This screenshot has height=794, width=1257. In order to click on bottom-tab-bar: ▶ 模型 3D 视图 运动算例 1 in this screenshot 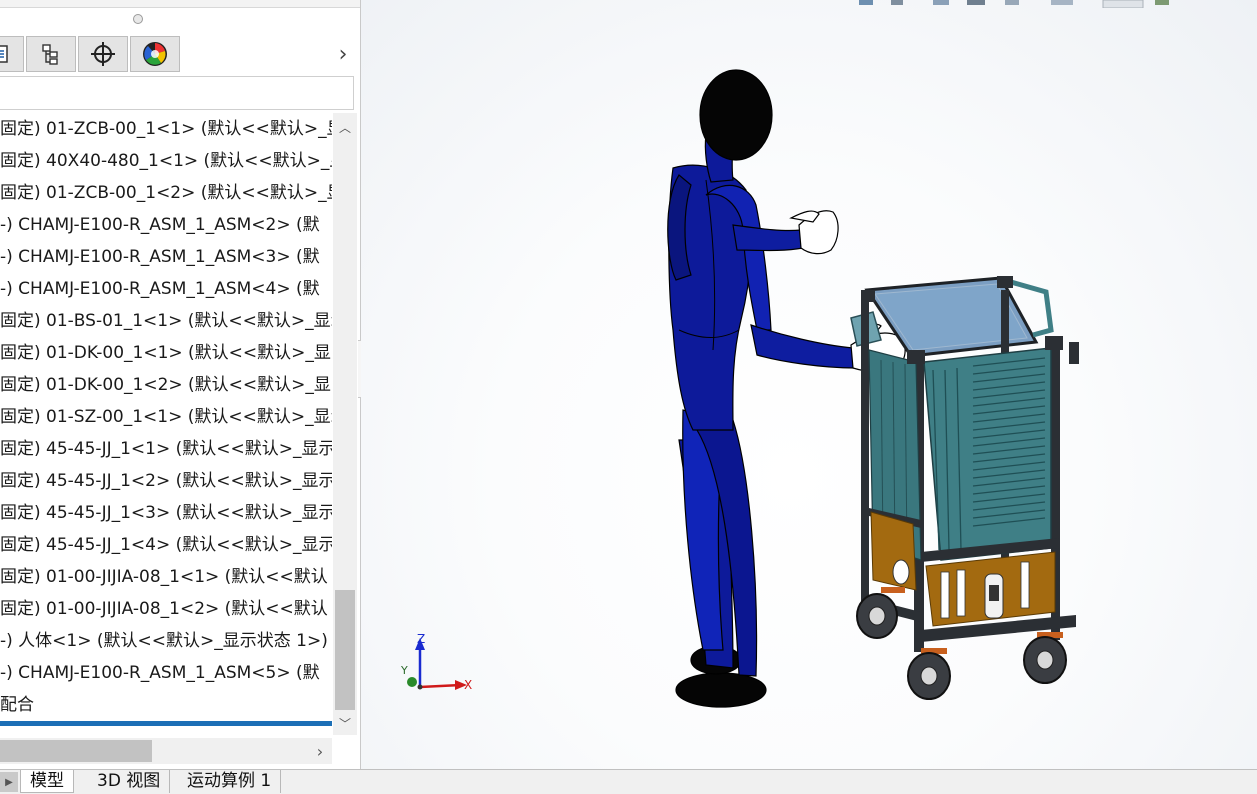, I will do `click(628, 781)`.